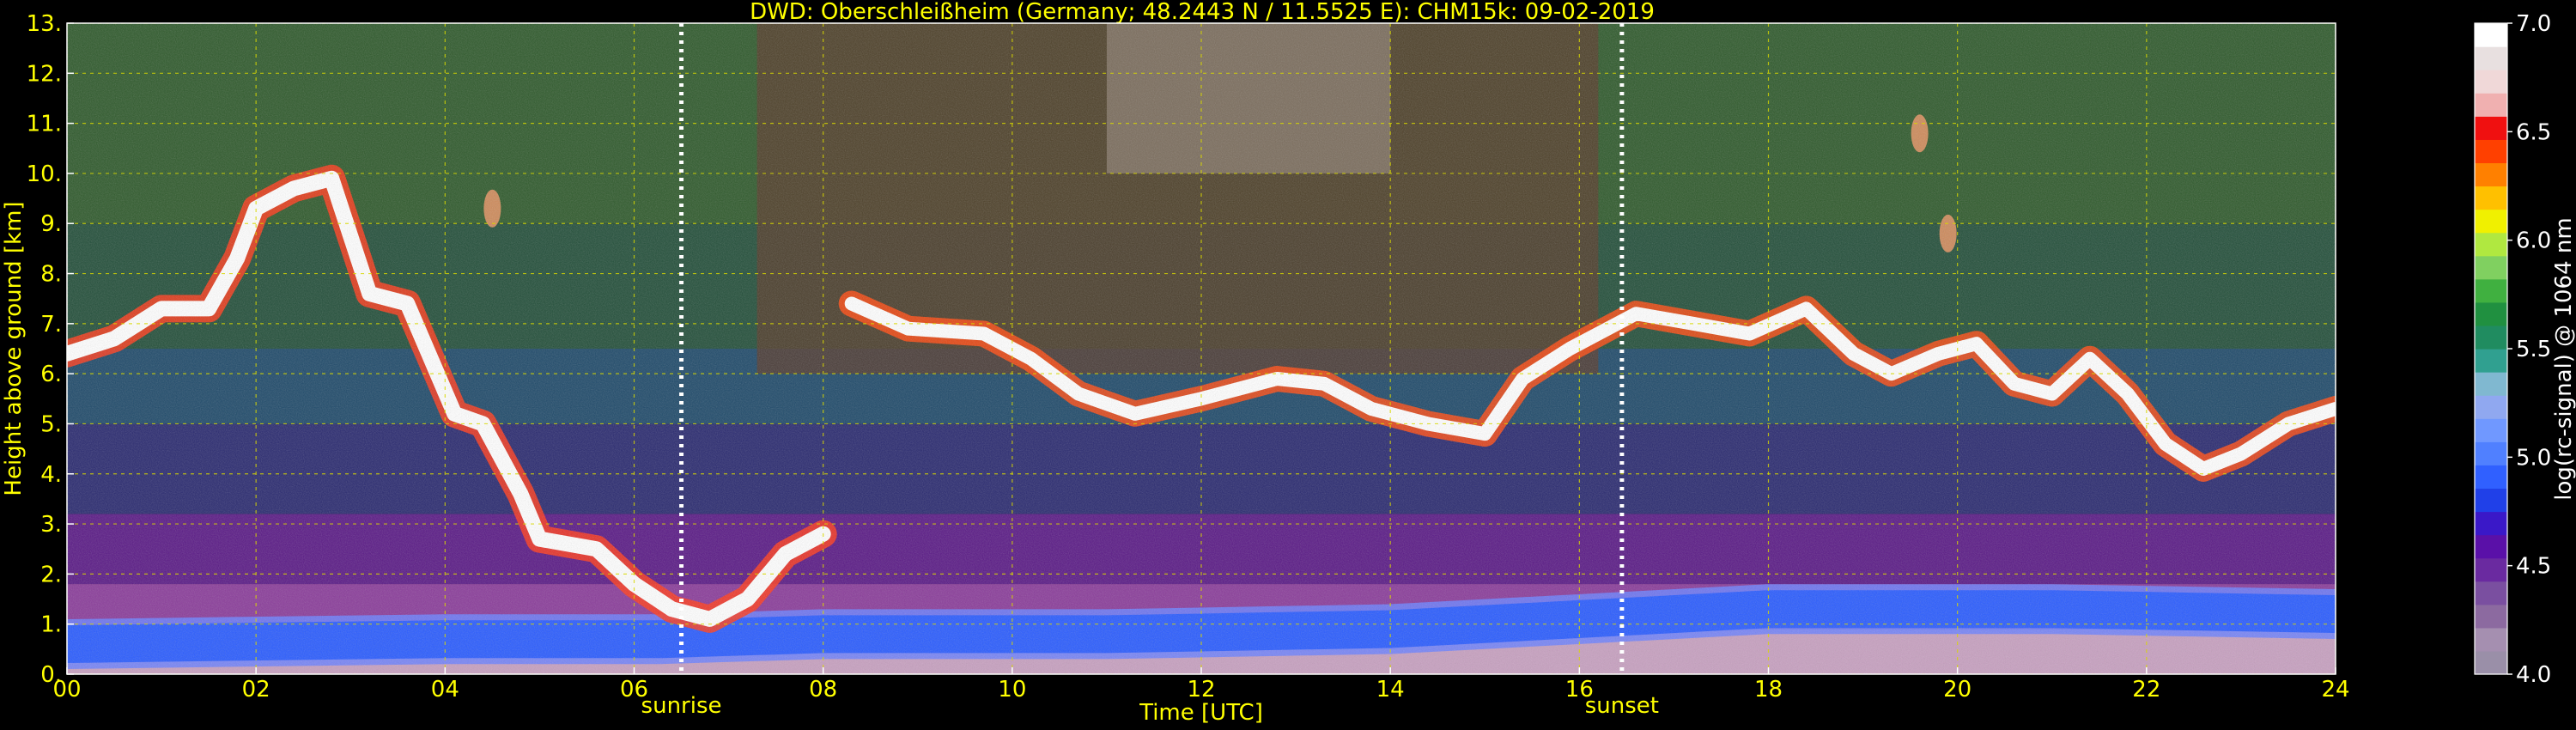  Describe the element at coordinates (51, 625) in the screenshot. I see `y-tick-label-1: 1.` at that location.